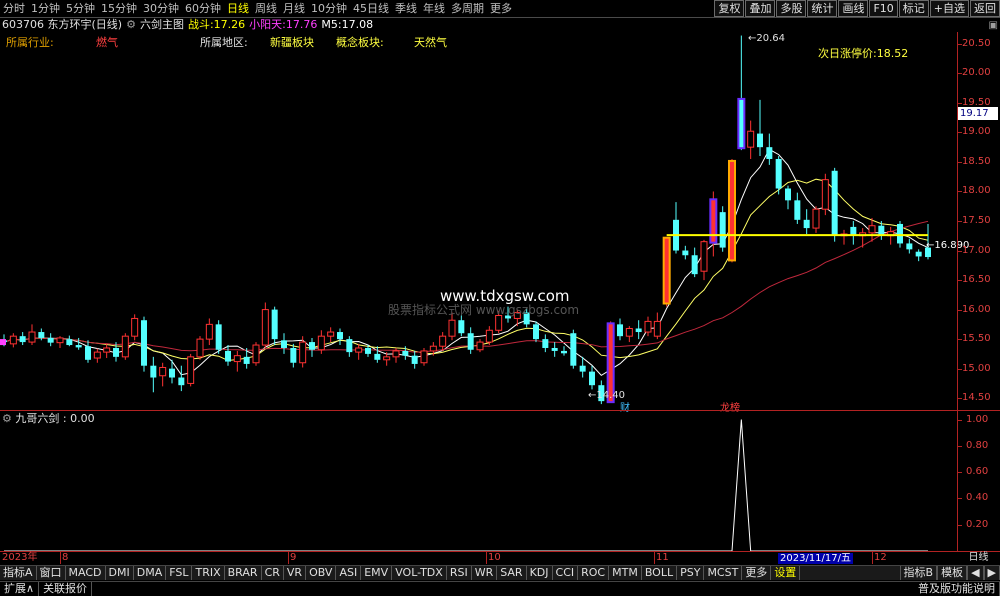 This screenshot has width=1000, height=596. I want to click on toolbar-button-8: 返回, so click(985, 8).